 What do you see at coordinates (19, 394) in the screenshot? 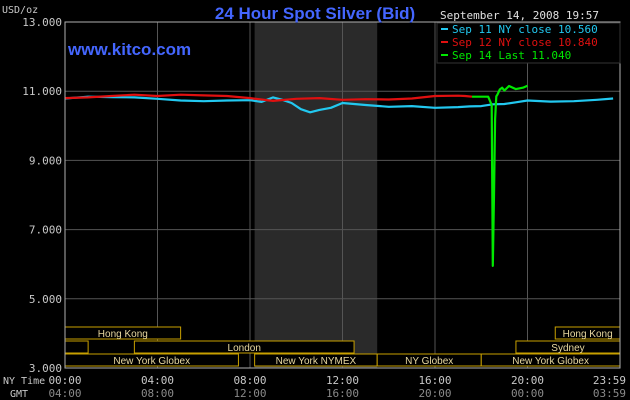
I see `x-row-label-gmt: GMT` at bounding box center [19, 394].